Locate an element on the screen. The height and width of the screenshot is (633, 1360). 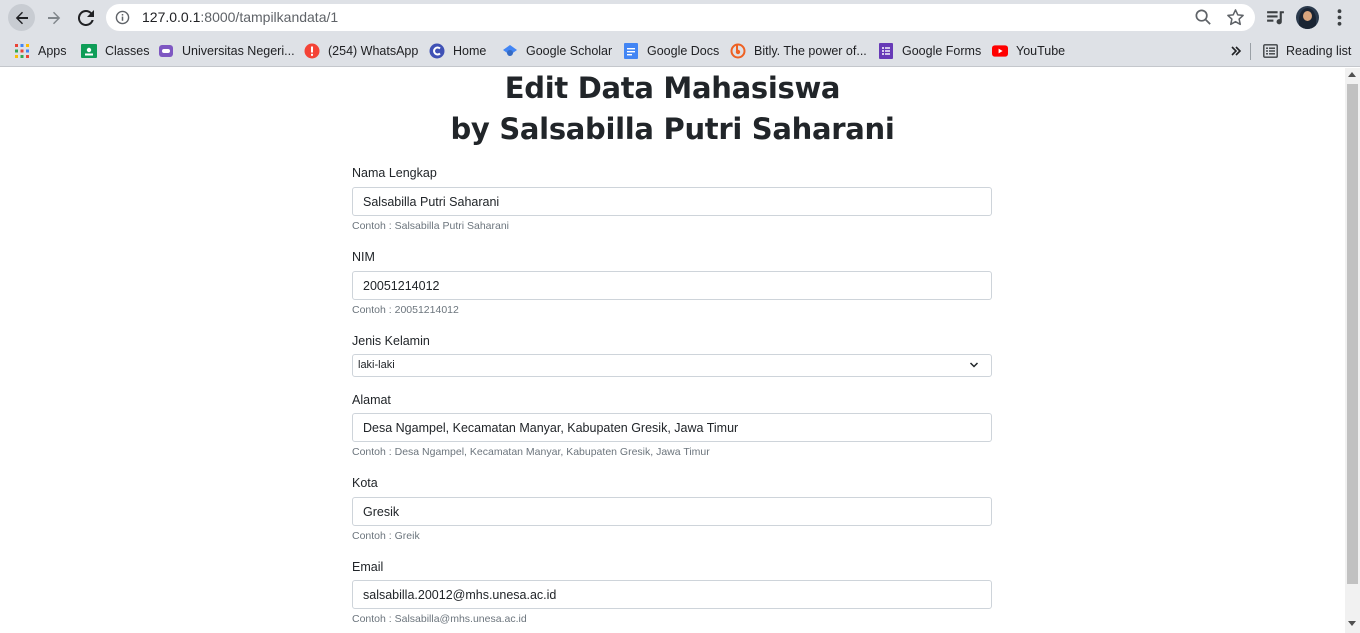
jenis-kelamin-select: laki-laki is located at coordinates (672, 365).